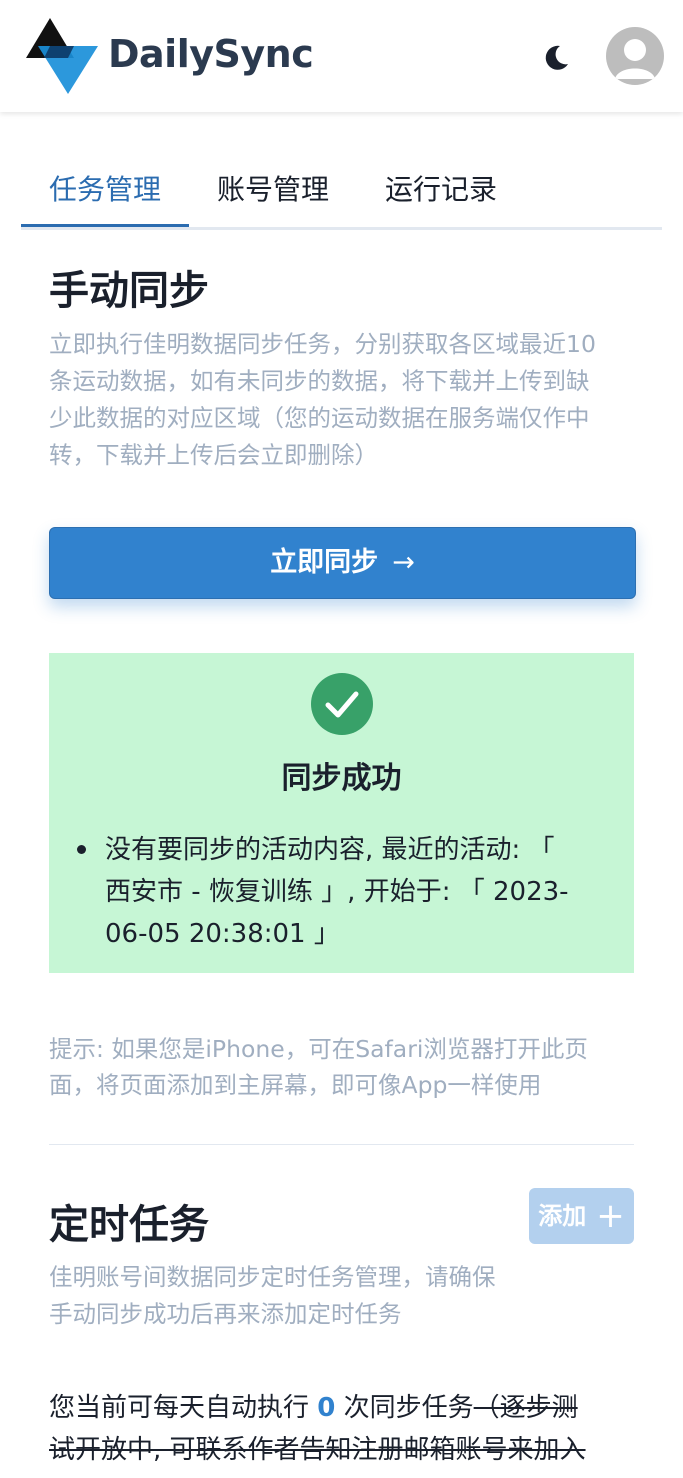 The image size is (683, 1478). Describe the element at coordinates (341, 1144) in the screenshot. I see `section-divider` at that location.